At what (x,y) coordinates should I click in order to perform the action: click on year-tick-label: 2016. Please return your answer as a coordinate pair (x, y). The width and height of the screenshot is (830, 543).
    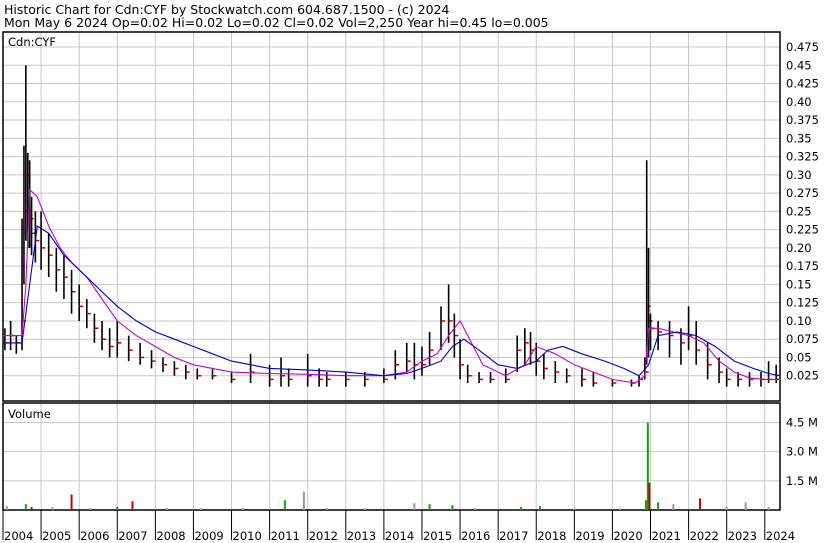
    Looking at the image, I should click on (475, 536).